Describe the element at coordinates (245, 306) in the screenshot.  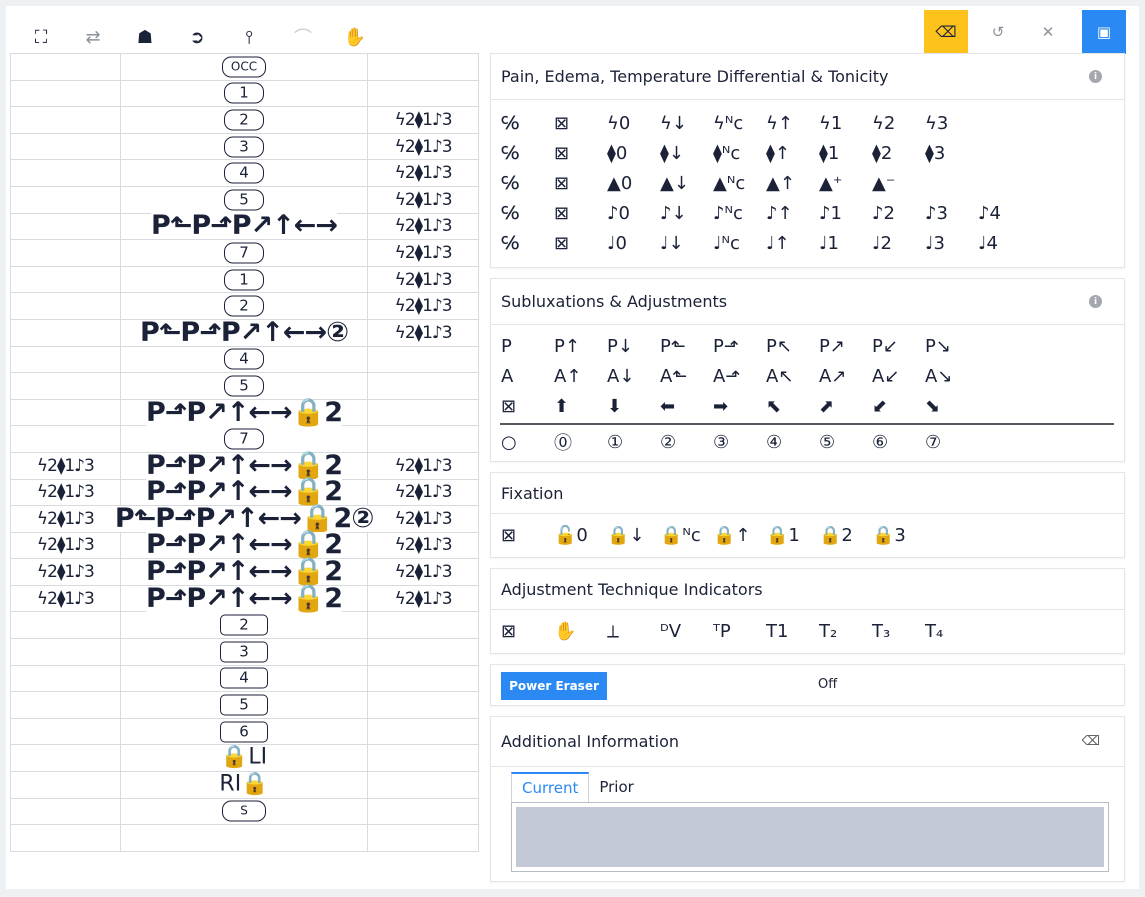
I see `spine-cell-mid: 2` at that location.